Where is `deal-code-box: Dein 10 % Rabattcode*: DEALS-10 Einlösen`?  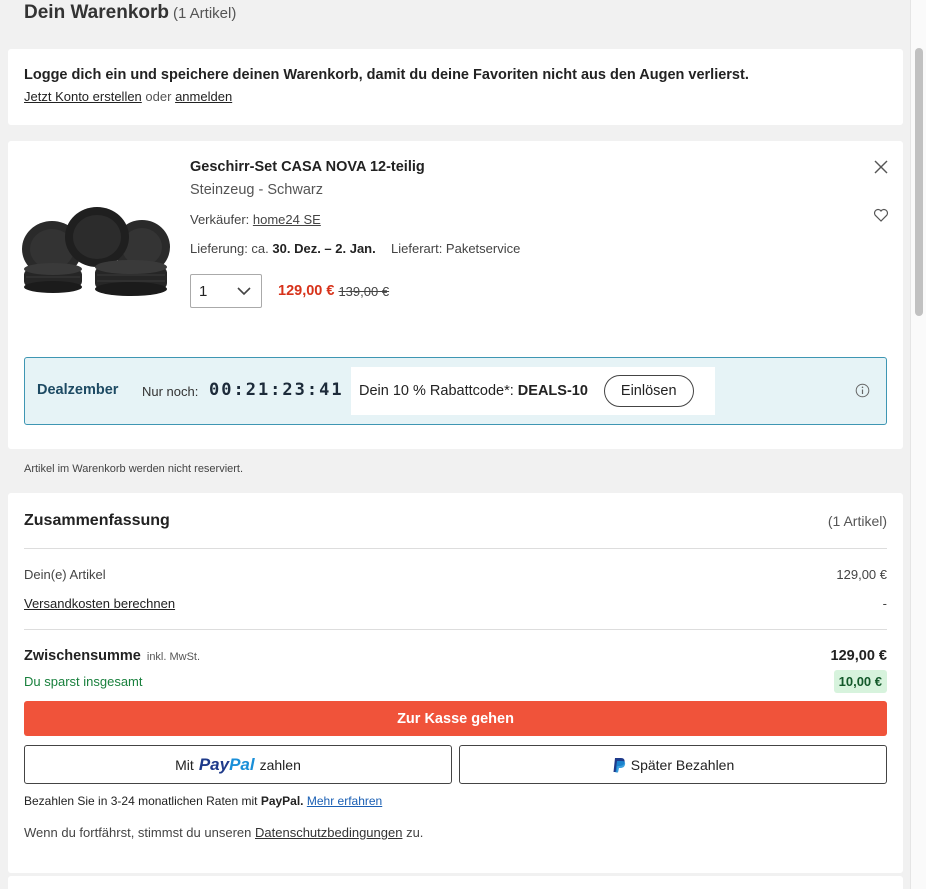
deal-code-box: Dein 10 % Rabattcode*: DEALS-10 Einlösen is located at coordinates (533, 391).